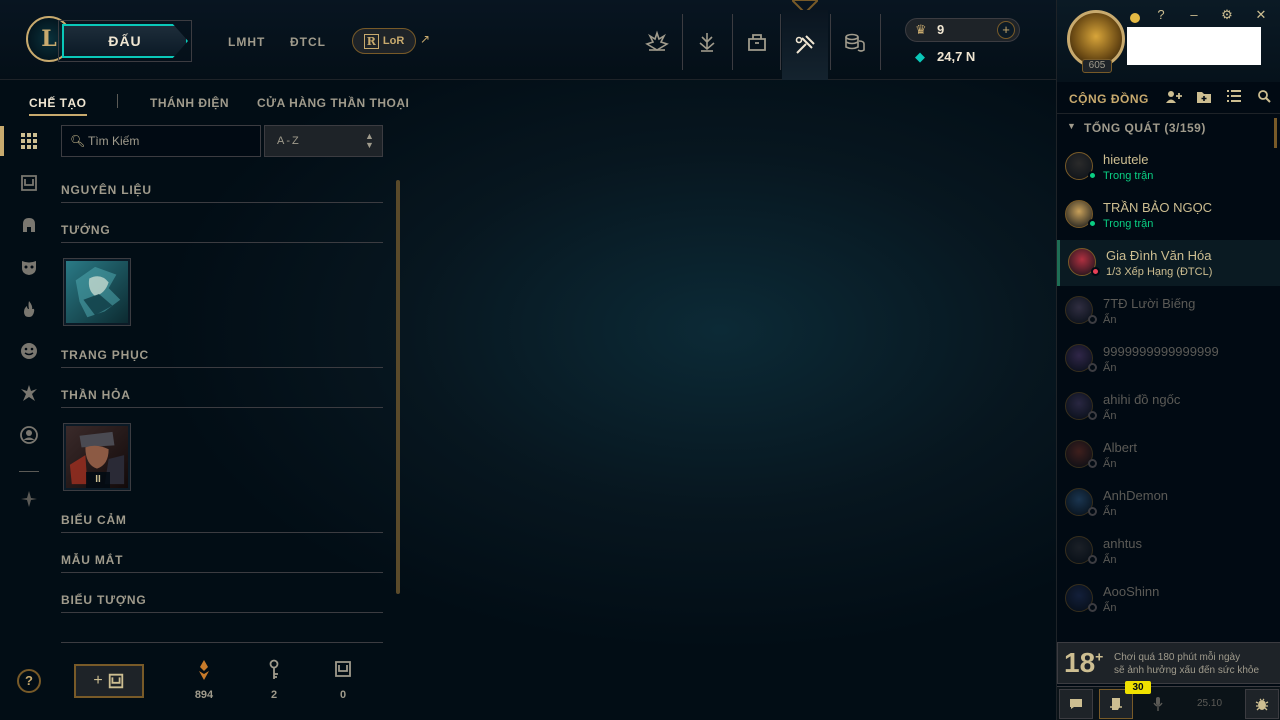  What do you see at coordinates (96, 395) in the screenshot?
I see `category-label: THẦN HỎA` at bounding box center [96, 395].